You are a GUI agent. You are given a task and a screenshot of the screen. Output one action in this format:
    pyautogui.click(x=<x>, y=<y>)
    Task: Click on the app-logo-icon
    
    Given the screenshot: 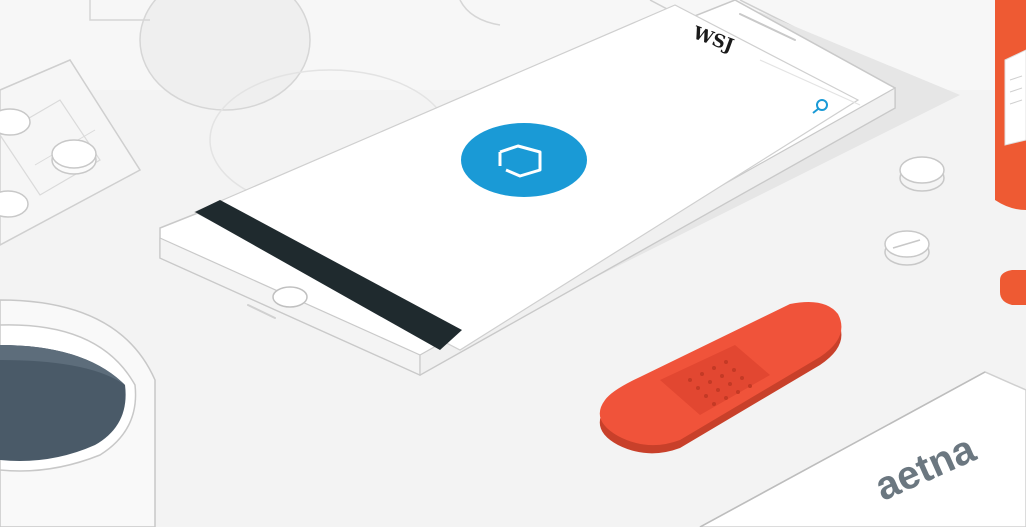 What is the action you would take?
    pyautogui.click(x=524, y=160)
    